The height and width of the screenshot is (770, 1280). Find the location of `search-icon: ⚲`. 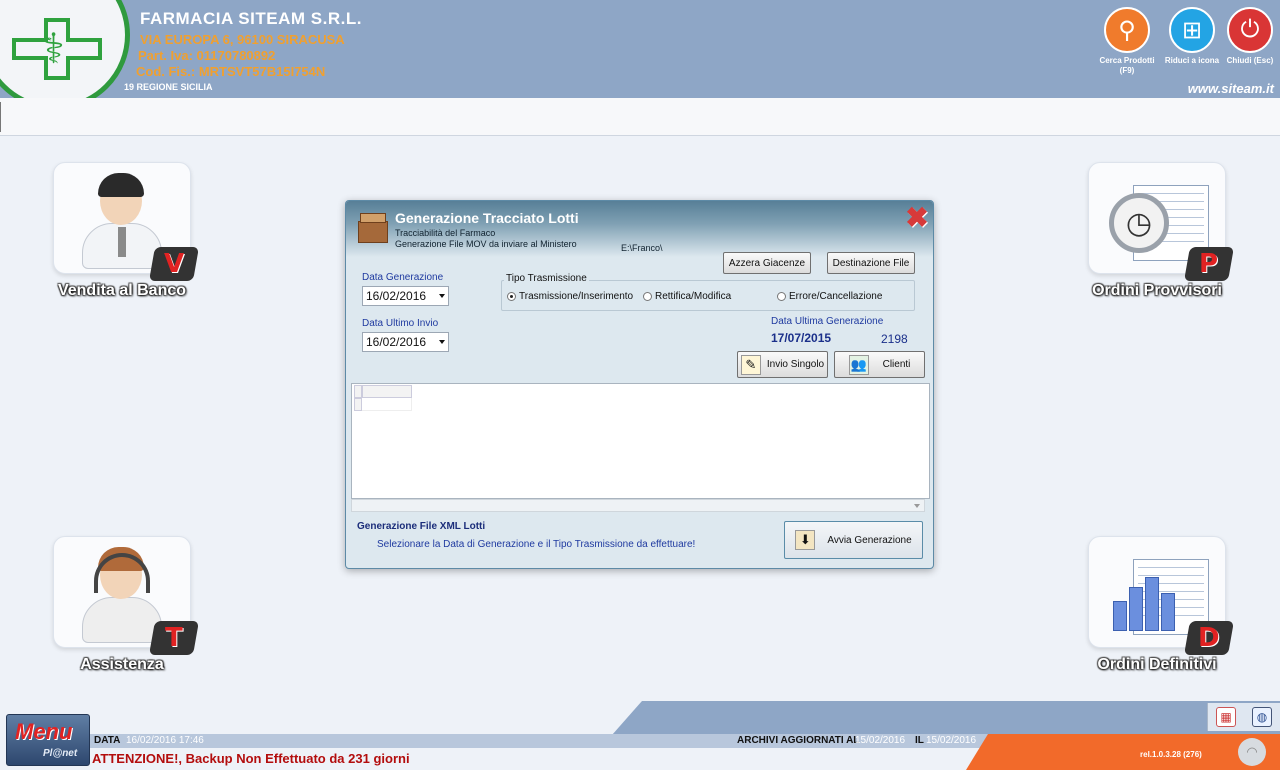

search-icon: ⚲ is located at coordinates (1127, 30).